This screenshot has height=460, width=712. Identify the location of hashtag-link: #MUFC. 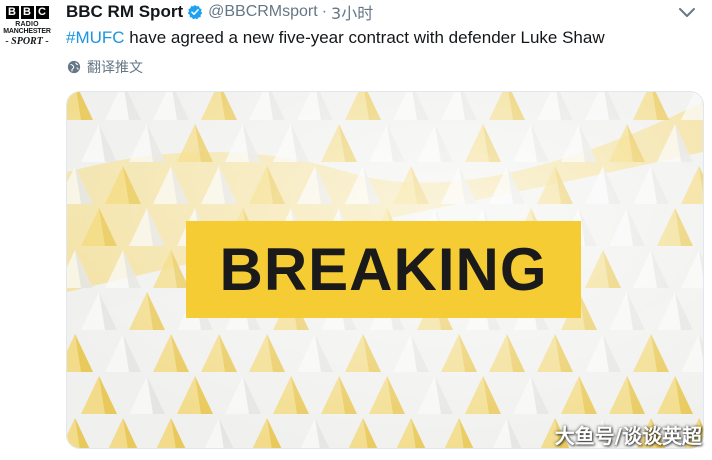
(95, 37).